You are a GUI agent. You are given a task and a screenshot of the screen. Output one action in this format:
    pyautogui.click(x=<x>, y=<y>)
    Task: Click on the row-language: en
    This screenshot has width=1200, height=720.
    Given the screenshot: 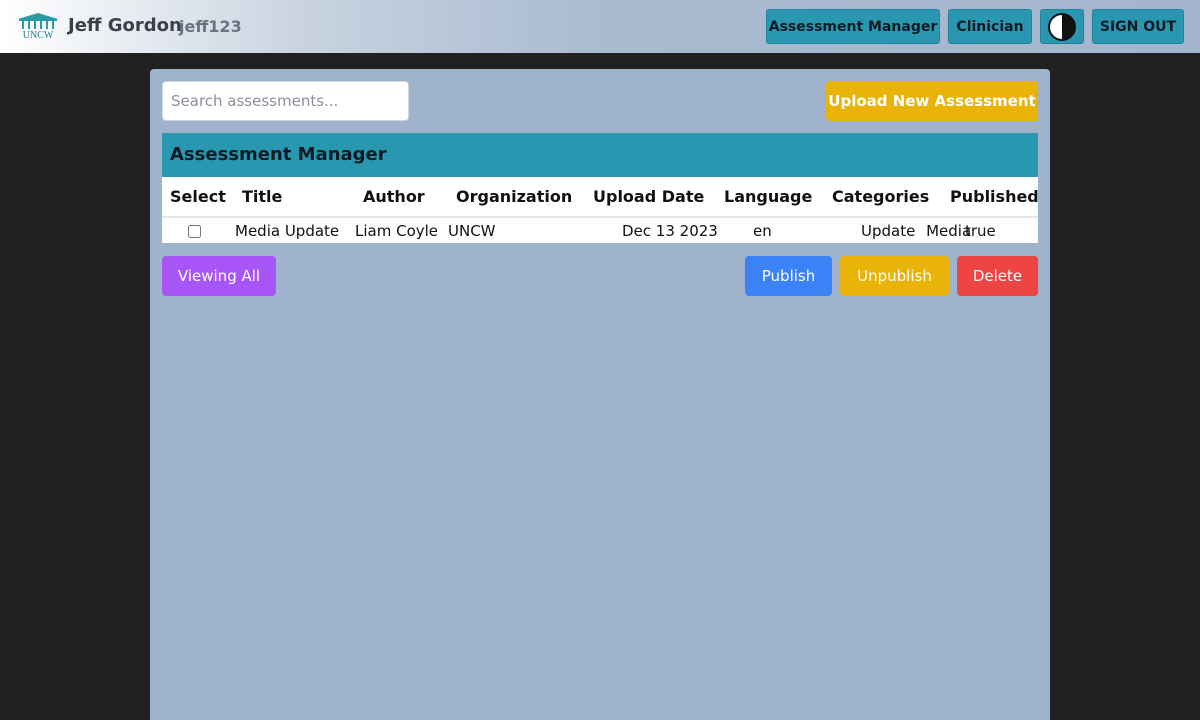 What is the action you would take?
    pyautogui.click(x=762, y=230)
    